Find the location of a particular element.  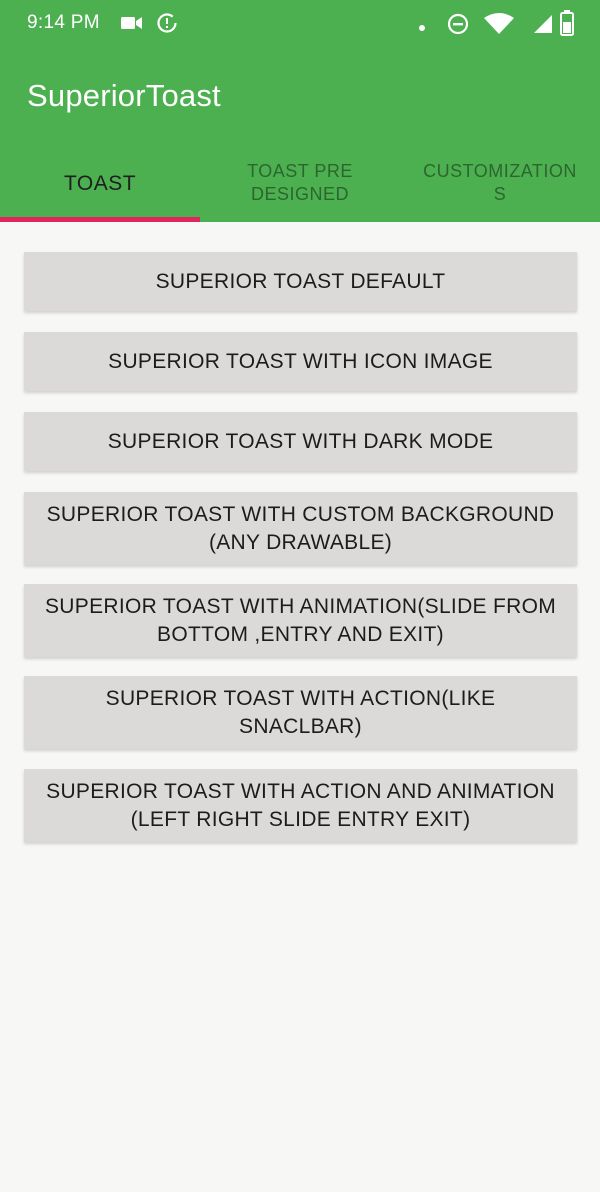

tab-bar: TOAST TOAST PRE DESIGNED CUSTOMIZATIONS is located at coordinates (300, 183).